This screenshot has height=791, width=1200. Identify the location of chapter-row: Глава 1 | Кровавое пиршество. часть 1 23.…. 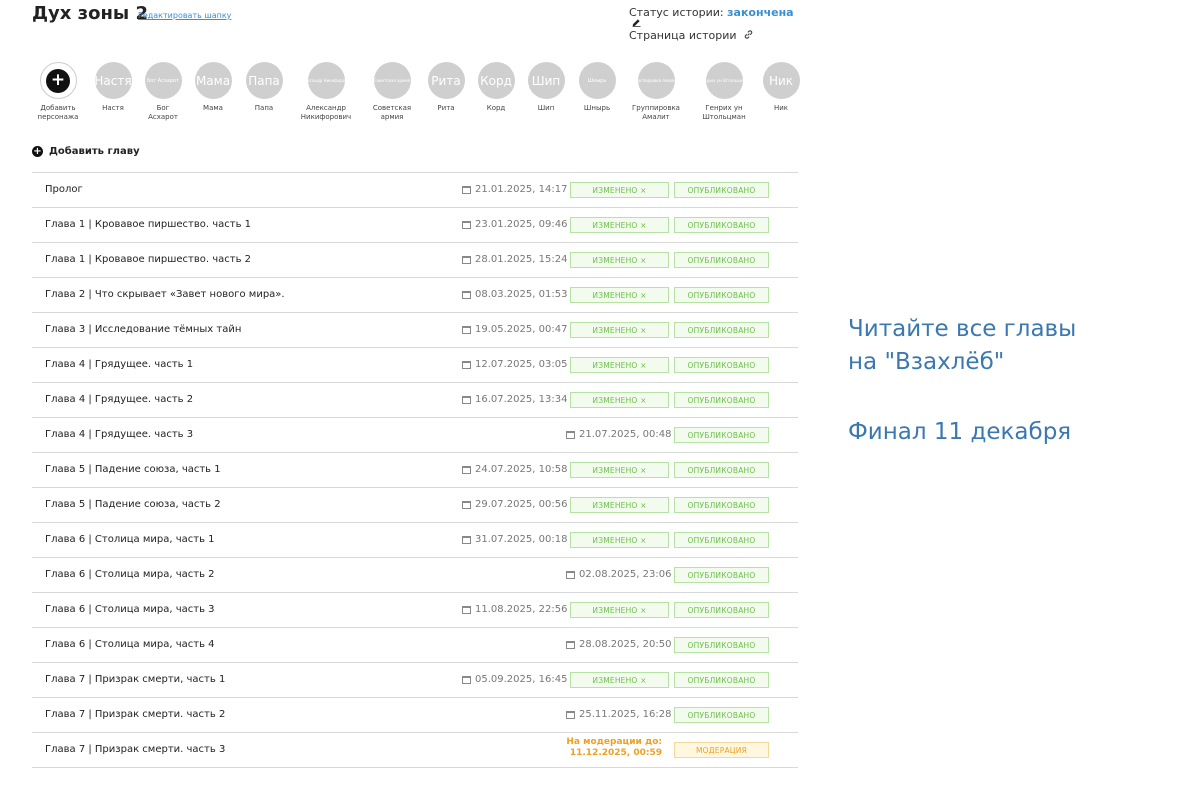
(415, 225).